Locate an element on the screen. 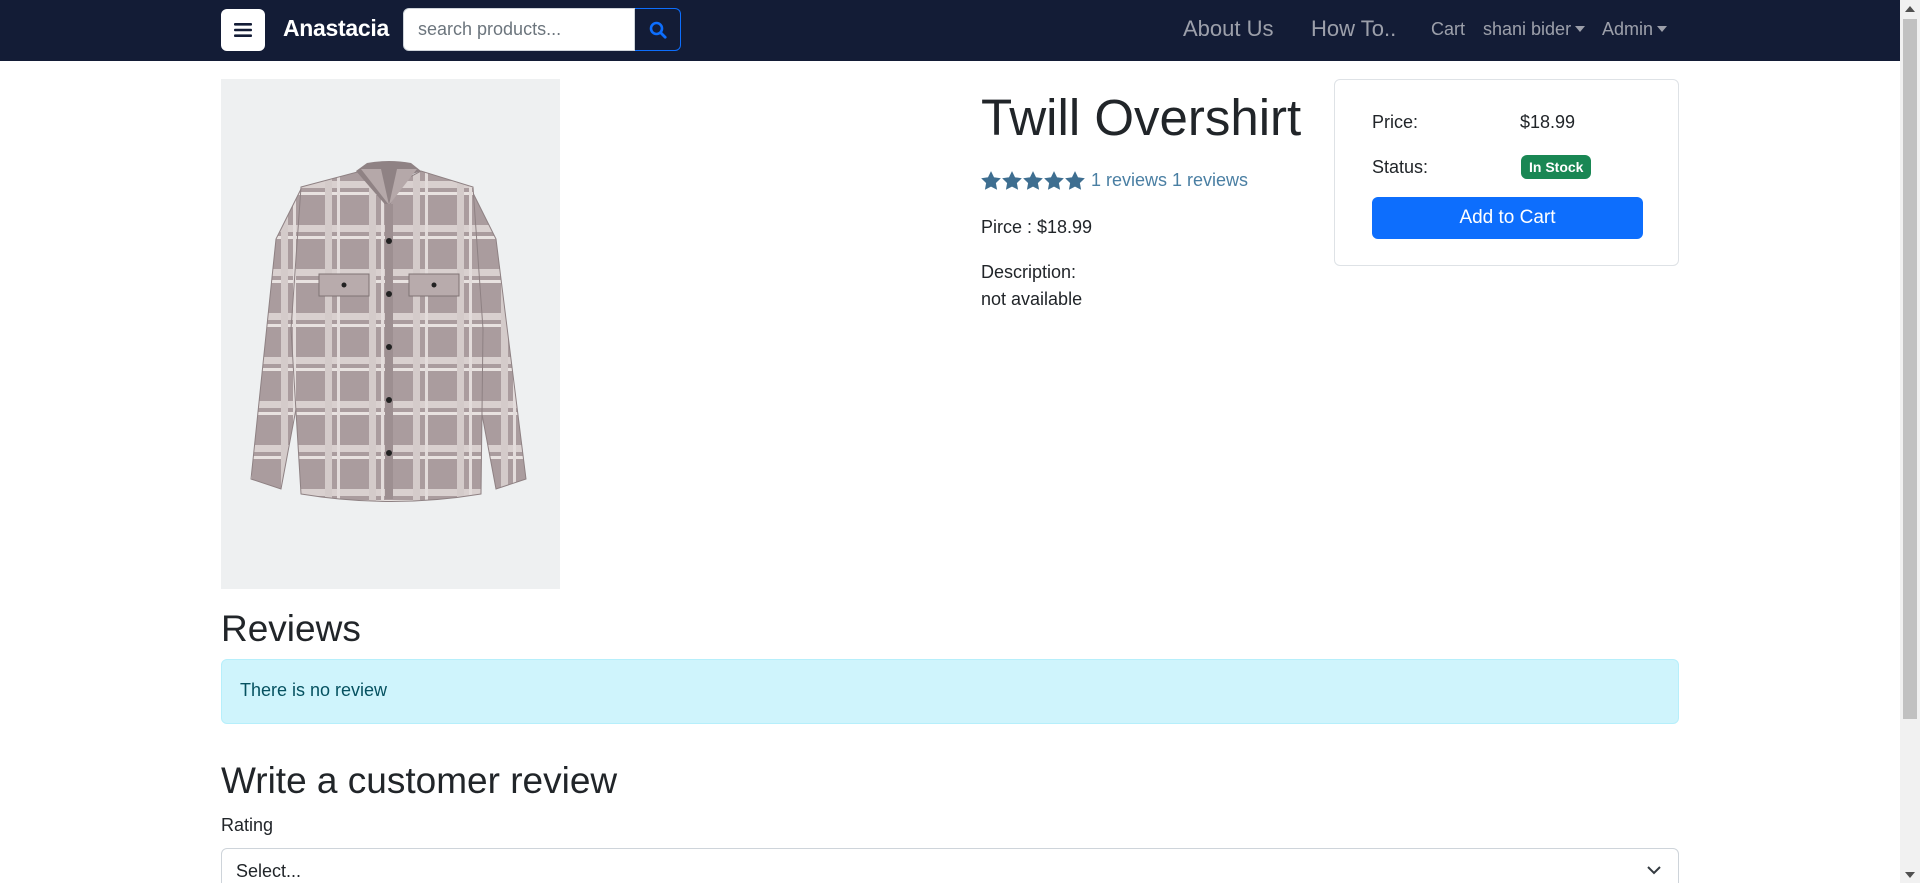 The width and height of the screenshot is (1920, 883). search-button is located at coordinates (658, 29).